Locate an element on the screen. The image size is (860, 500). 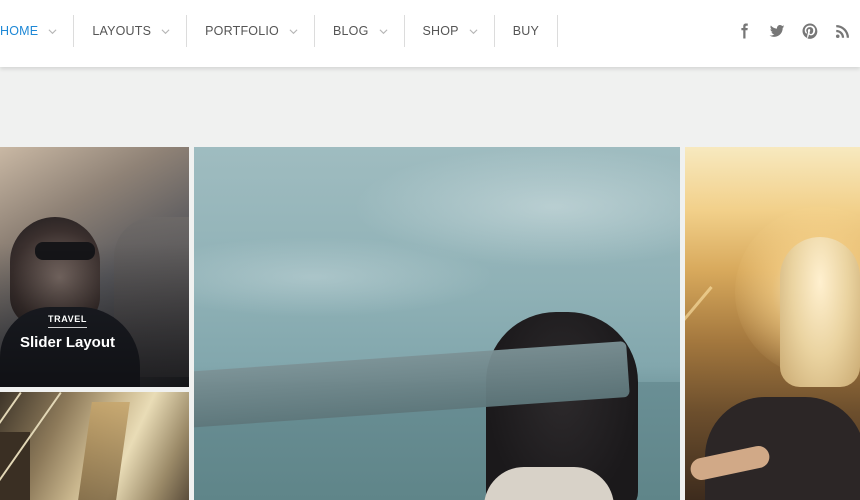
nav-item-home: HOME is located at coordinates (37, 31).